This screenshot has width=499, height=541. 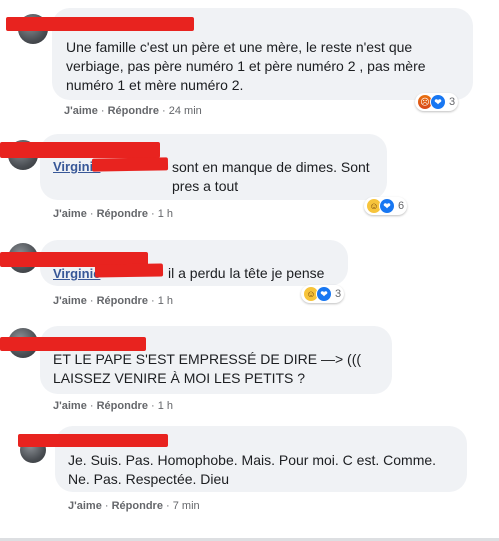 I want to click on reaction-summary: ☺ ❤ 3, so click(x=323, y=294).